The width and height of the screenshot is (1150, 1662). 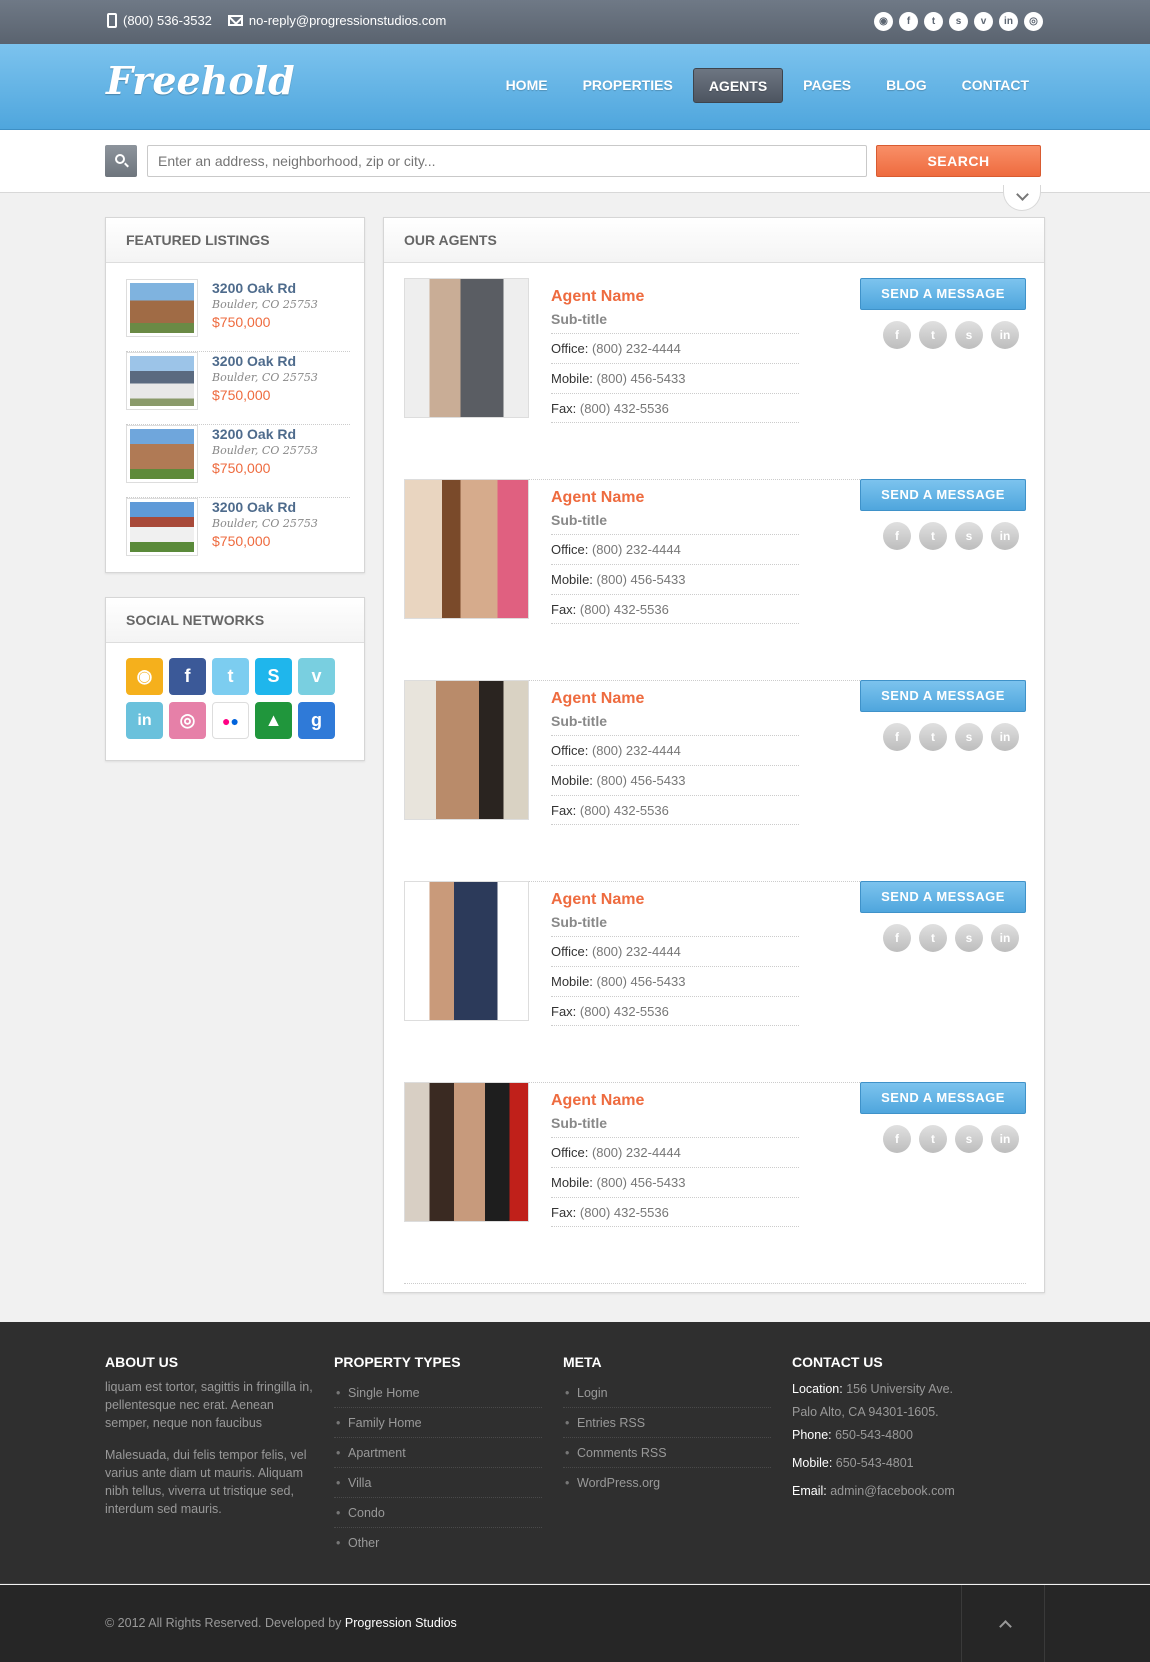 I want to click on developer-link: Progression Studios, so click(x=401, y=1623).